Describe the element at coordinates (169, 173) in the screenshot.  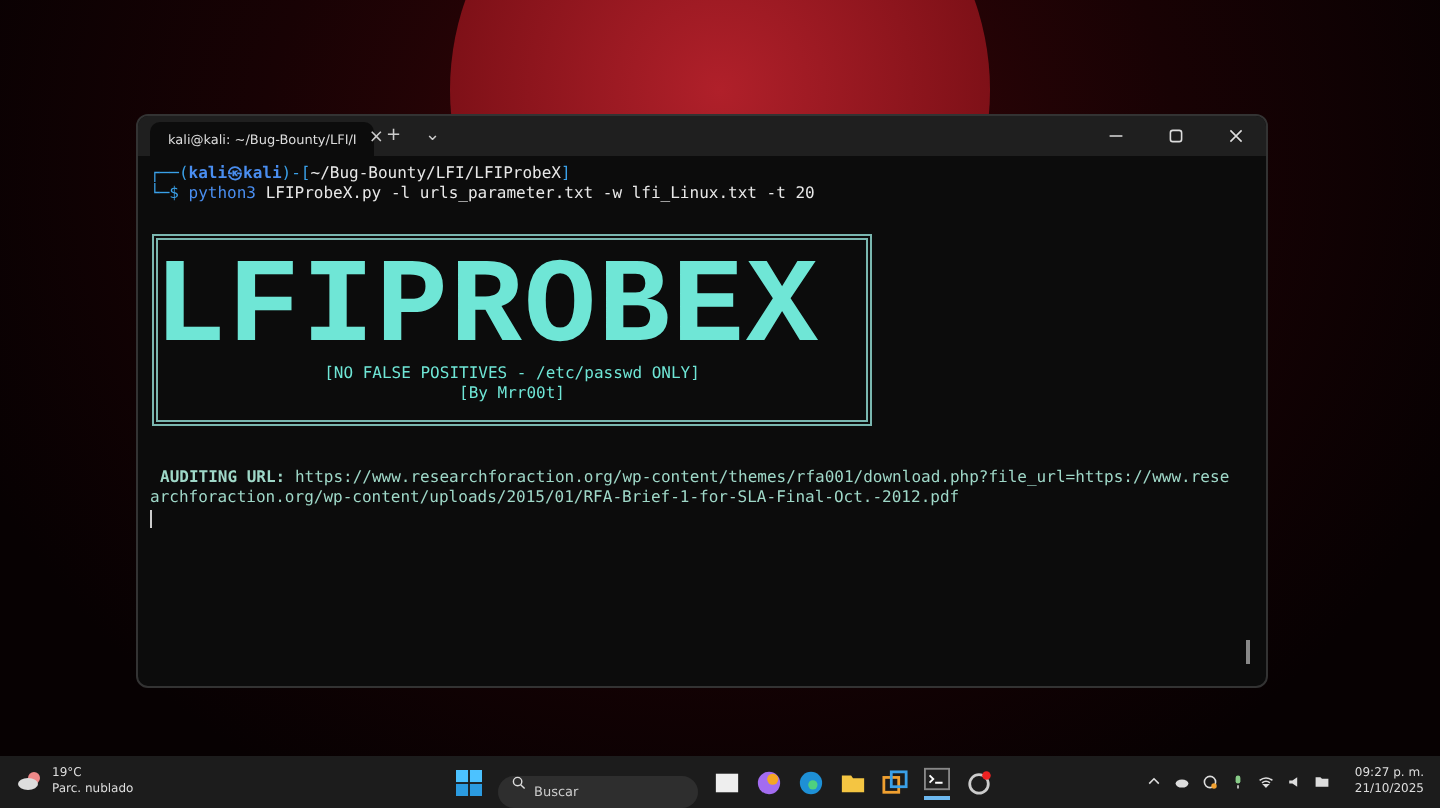
I see `prompt-frame: ┌──(` at that location.